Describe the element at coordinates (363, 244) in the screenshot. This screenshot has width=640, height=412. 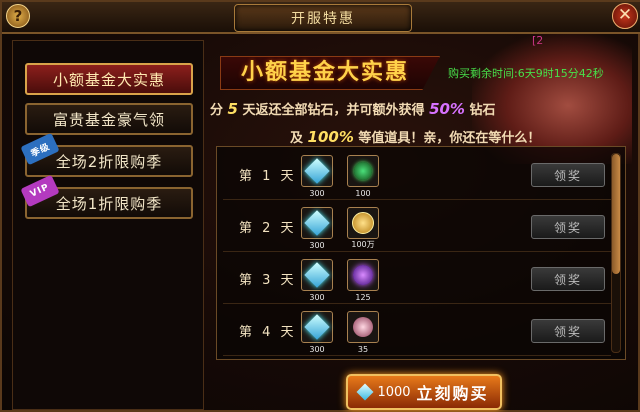
I see `item-qty: 100万` at that location.